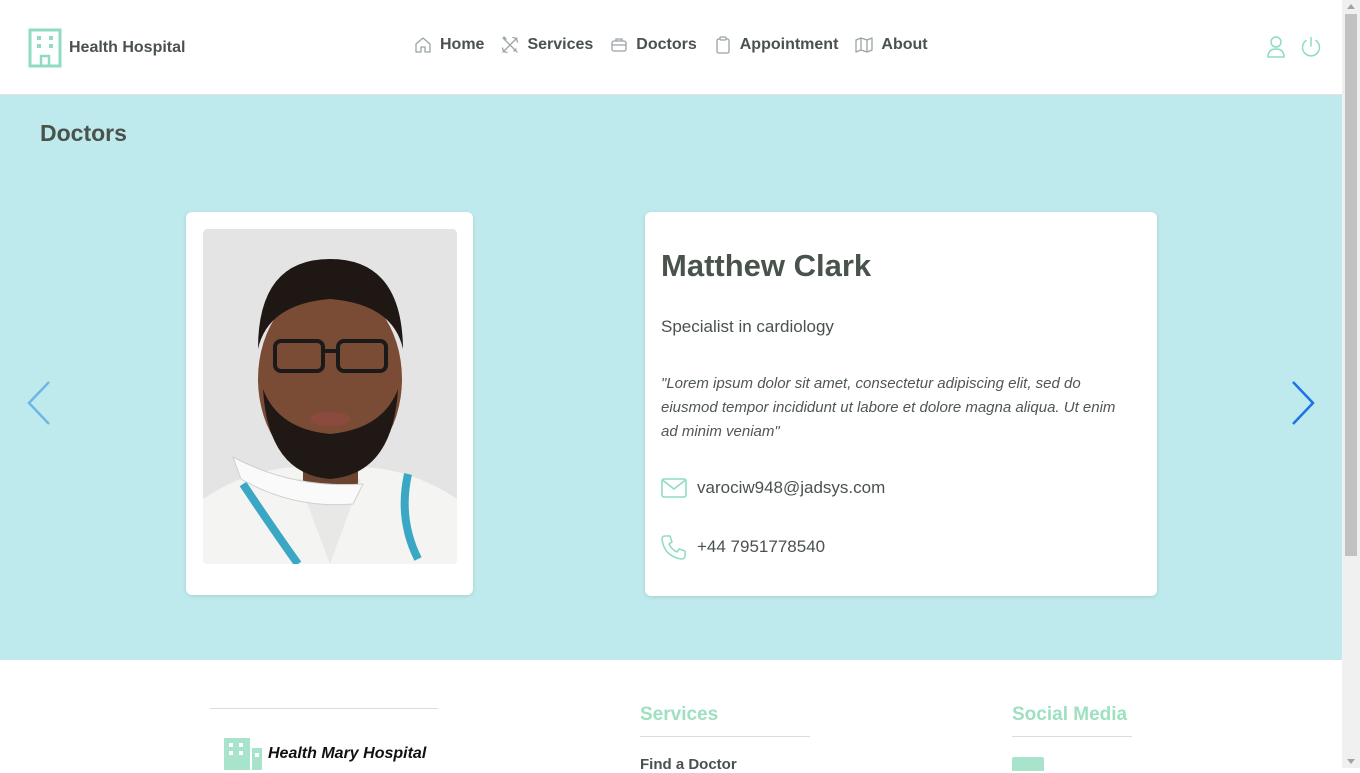  I want to click on footer-link-find-doctor: Find a Doctor, so click(688, 764).